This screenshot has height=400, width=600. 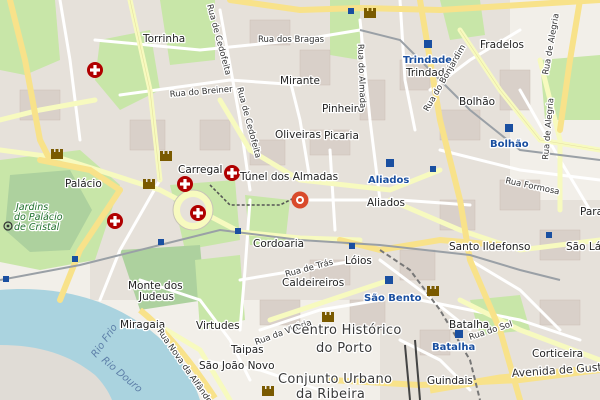 I want to click on place-label-loios: Lóios, so click(x=358, y=261).